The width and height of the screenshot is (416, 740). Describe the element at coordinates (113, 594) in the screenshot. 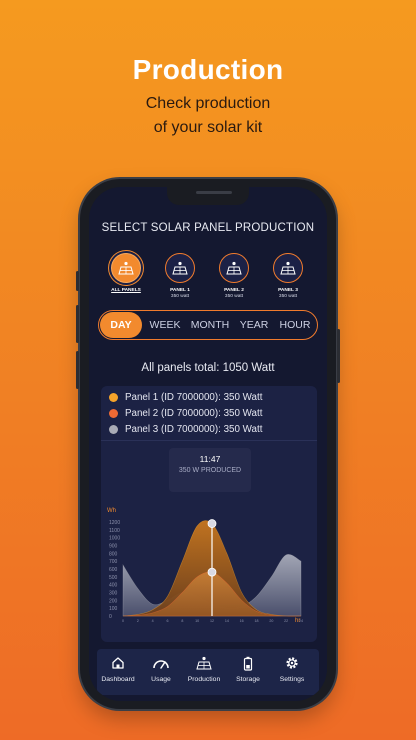

I see `y-tick-label: 300` at that location.